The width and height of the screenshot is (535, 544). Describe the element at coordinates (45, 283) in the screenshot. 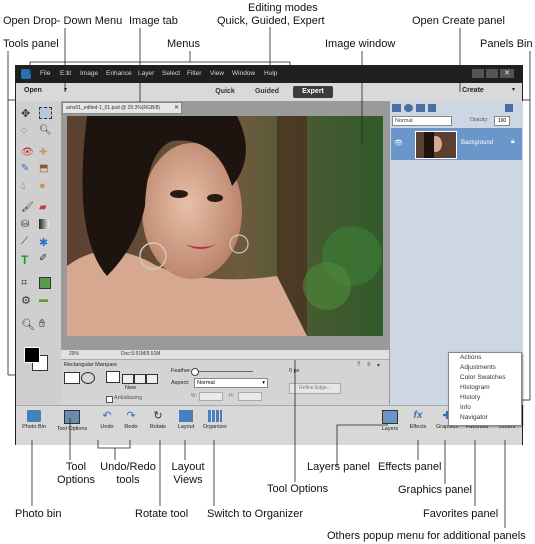

I see `recompose-tool-icon` at that location.